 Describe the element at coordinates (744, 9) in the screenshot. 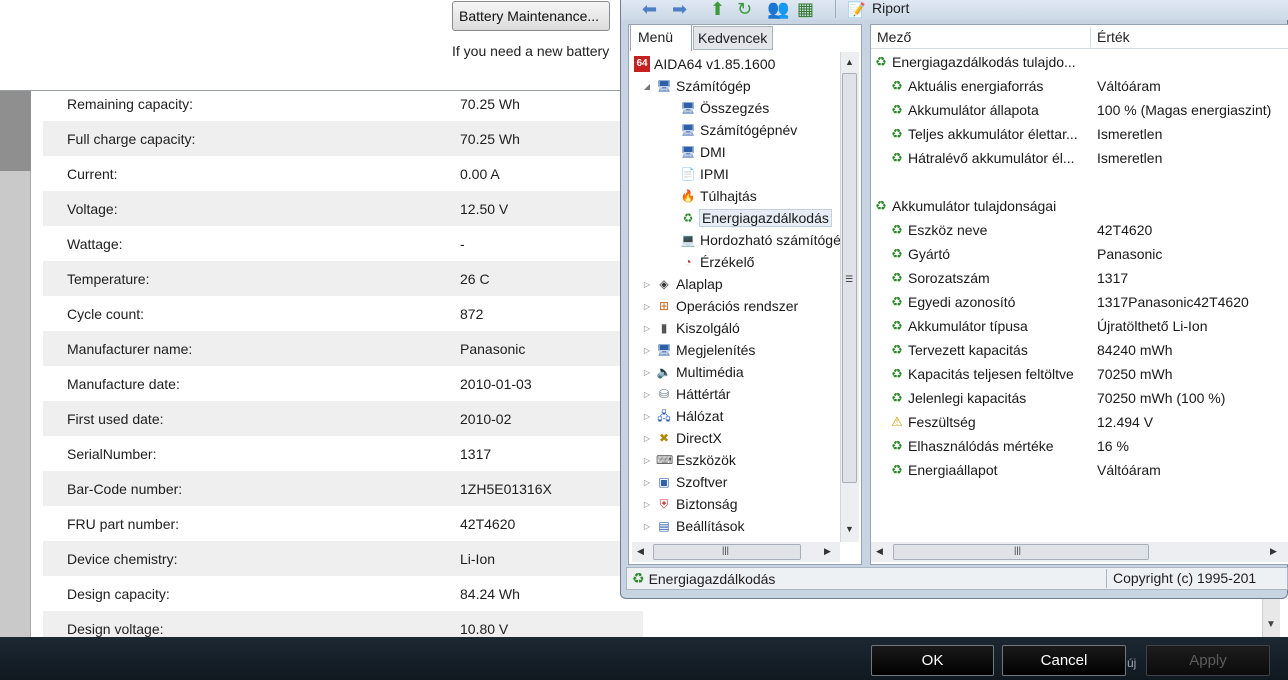

I see `refresh-icon: ↻` at that location.